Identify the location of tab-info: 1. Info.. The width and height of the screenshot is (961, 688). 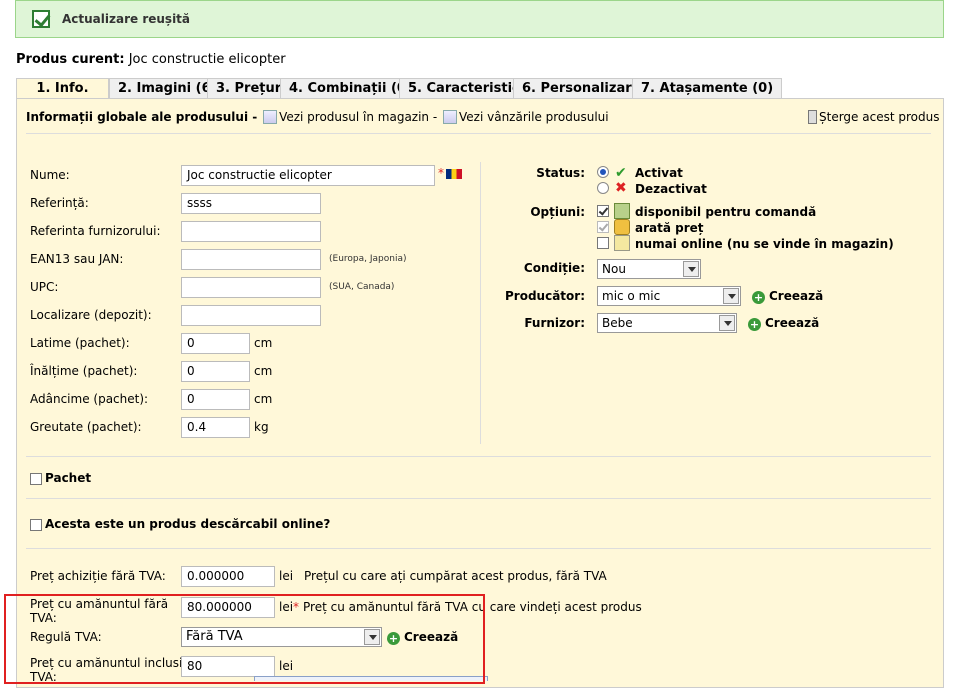
(62, 88).